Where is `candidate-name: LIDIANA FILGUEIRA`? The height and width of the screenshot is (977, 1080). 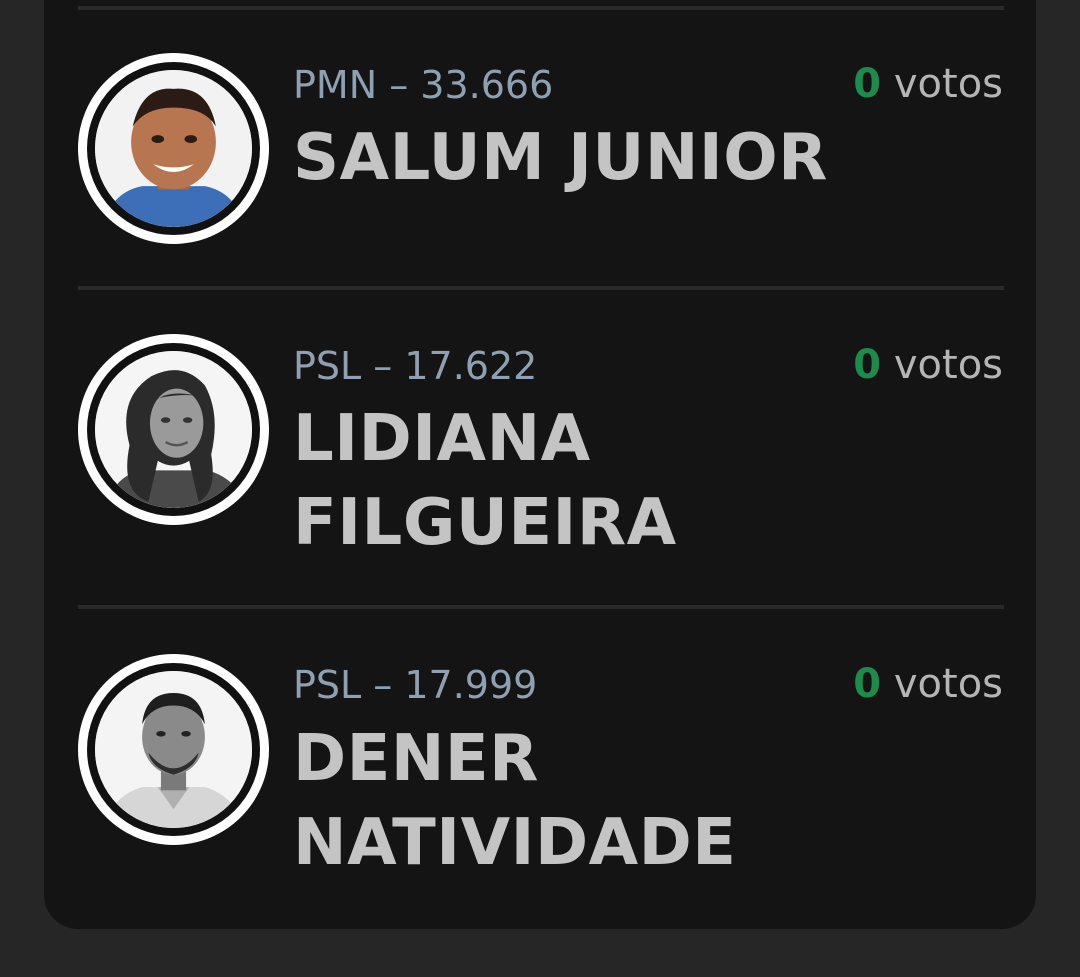 candidate-name: LIDIANA FILGUEIRA is located at coordinates (485, 481).